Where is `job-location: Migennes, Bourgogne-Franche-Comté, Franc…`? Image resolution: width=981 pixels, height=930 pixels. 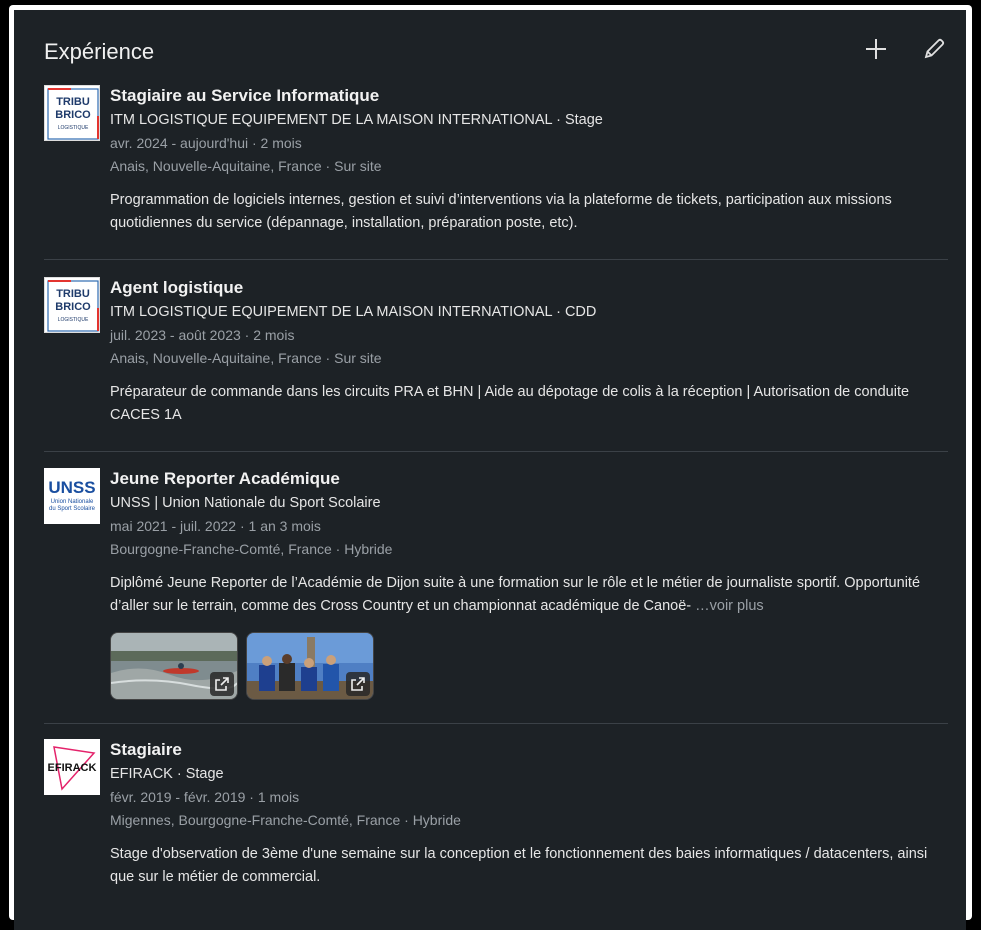 job-location: Migennes, Bourgogne-Franche-Comté, Franc… is located at coordinates (285, 820).